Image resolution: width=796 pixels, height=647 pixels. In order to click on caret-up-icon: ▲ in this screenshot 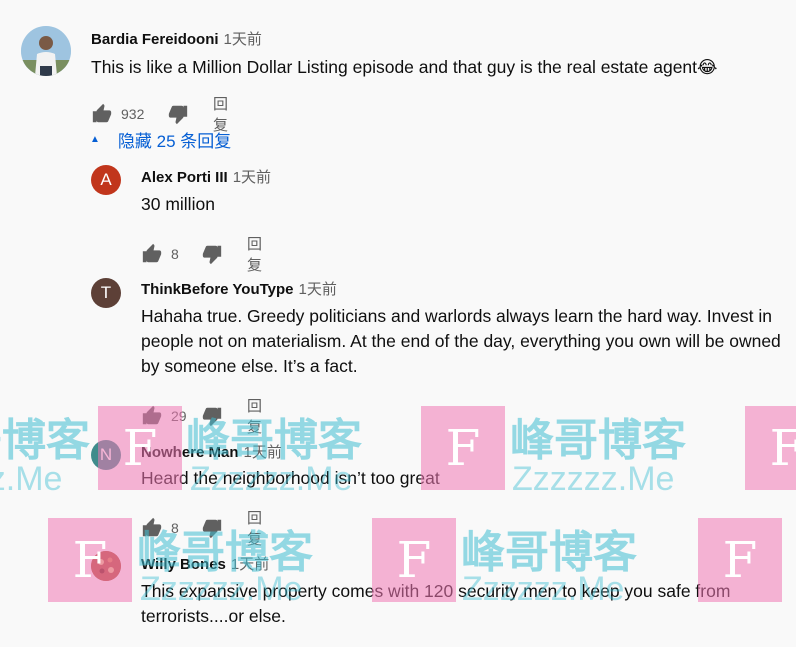, I will do `click(95, 139)`.